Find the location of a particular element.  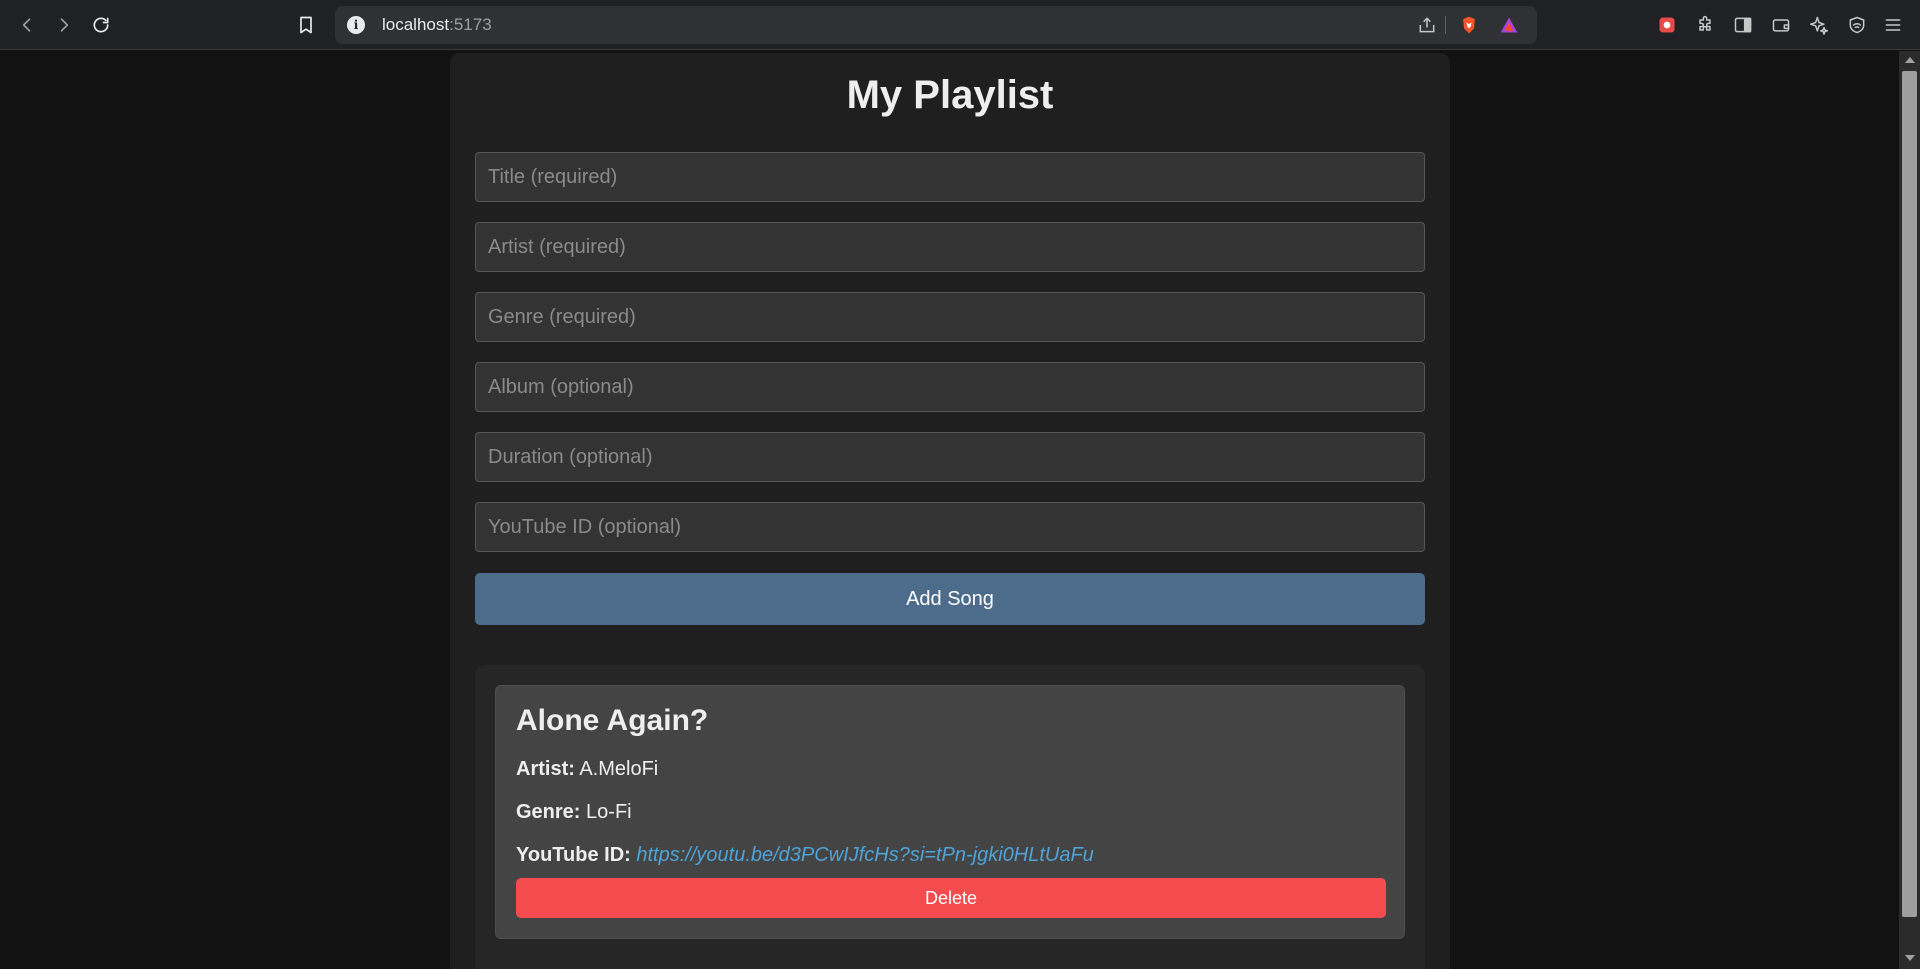

album-input is located at coordinates (950, 387).